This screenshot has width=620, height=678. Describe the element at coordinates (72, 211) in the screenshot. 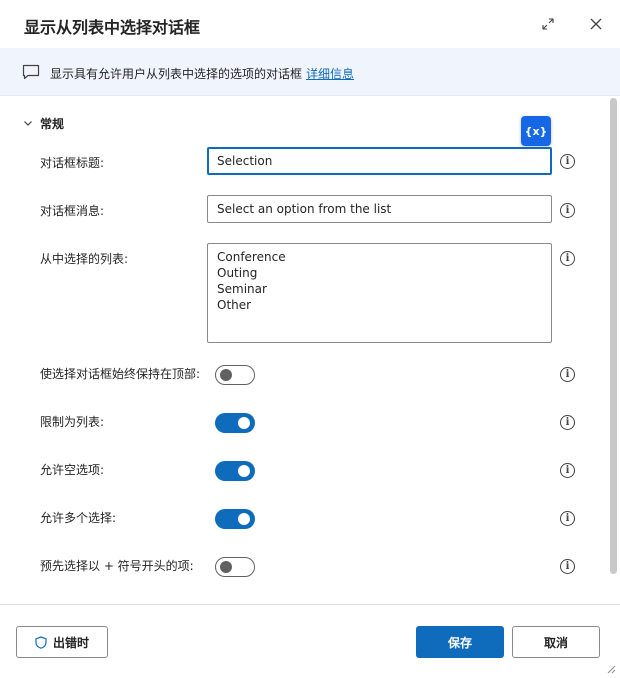

I see `dialog-message-label: 对话框消息:` at that location.